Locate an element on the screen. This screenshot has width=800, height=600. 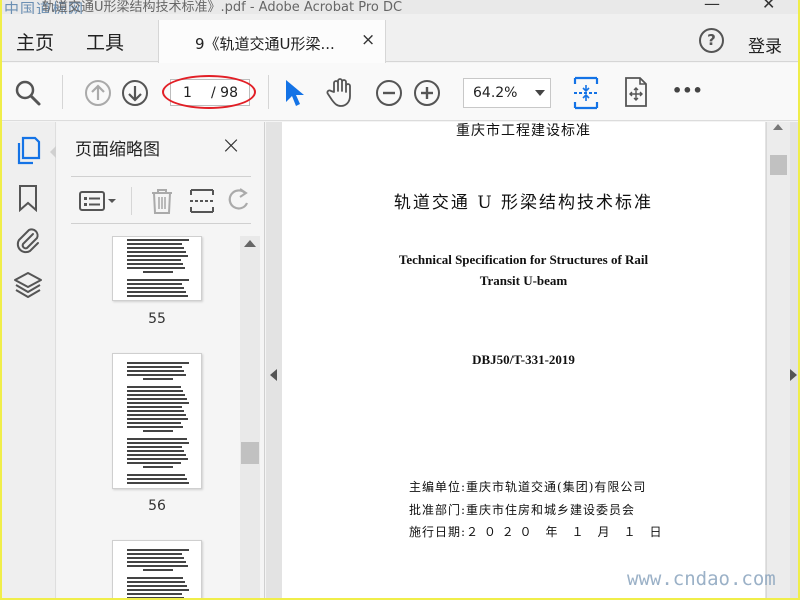
site-watermark: www.cndao.com is located at coordinates (701, 579).